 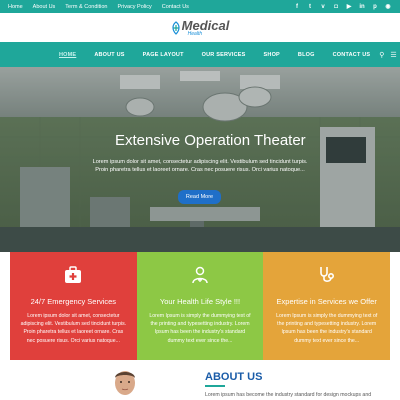 I want to click on nav-item-our-services: OUR SERVICES, so click(x=224, y=55).